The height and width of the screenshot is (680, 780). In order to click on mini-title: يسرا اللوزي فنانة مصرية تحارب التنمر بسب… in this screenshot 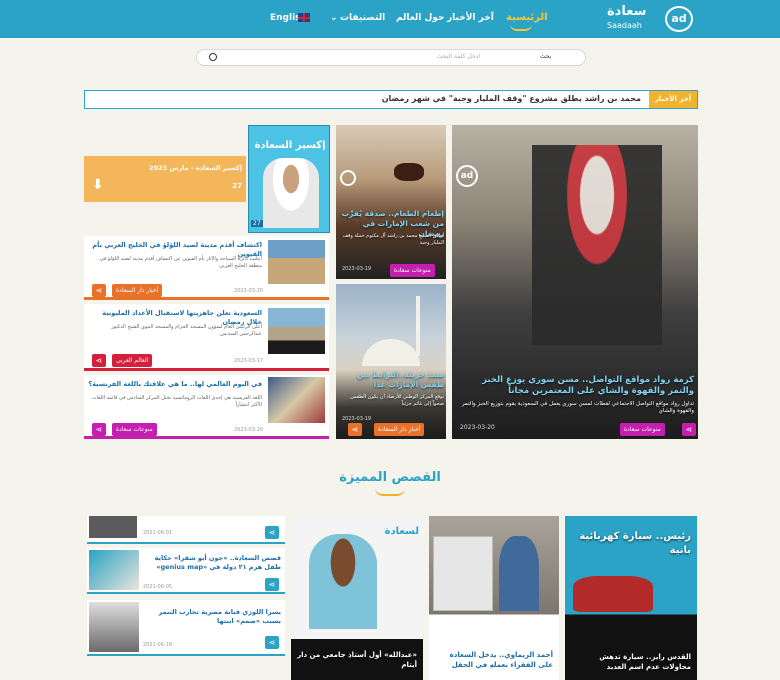, I will do `click(212, 617)`.